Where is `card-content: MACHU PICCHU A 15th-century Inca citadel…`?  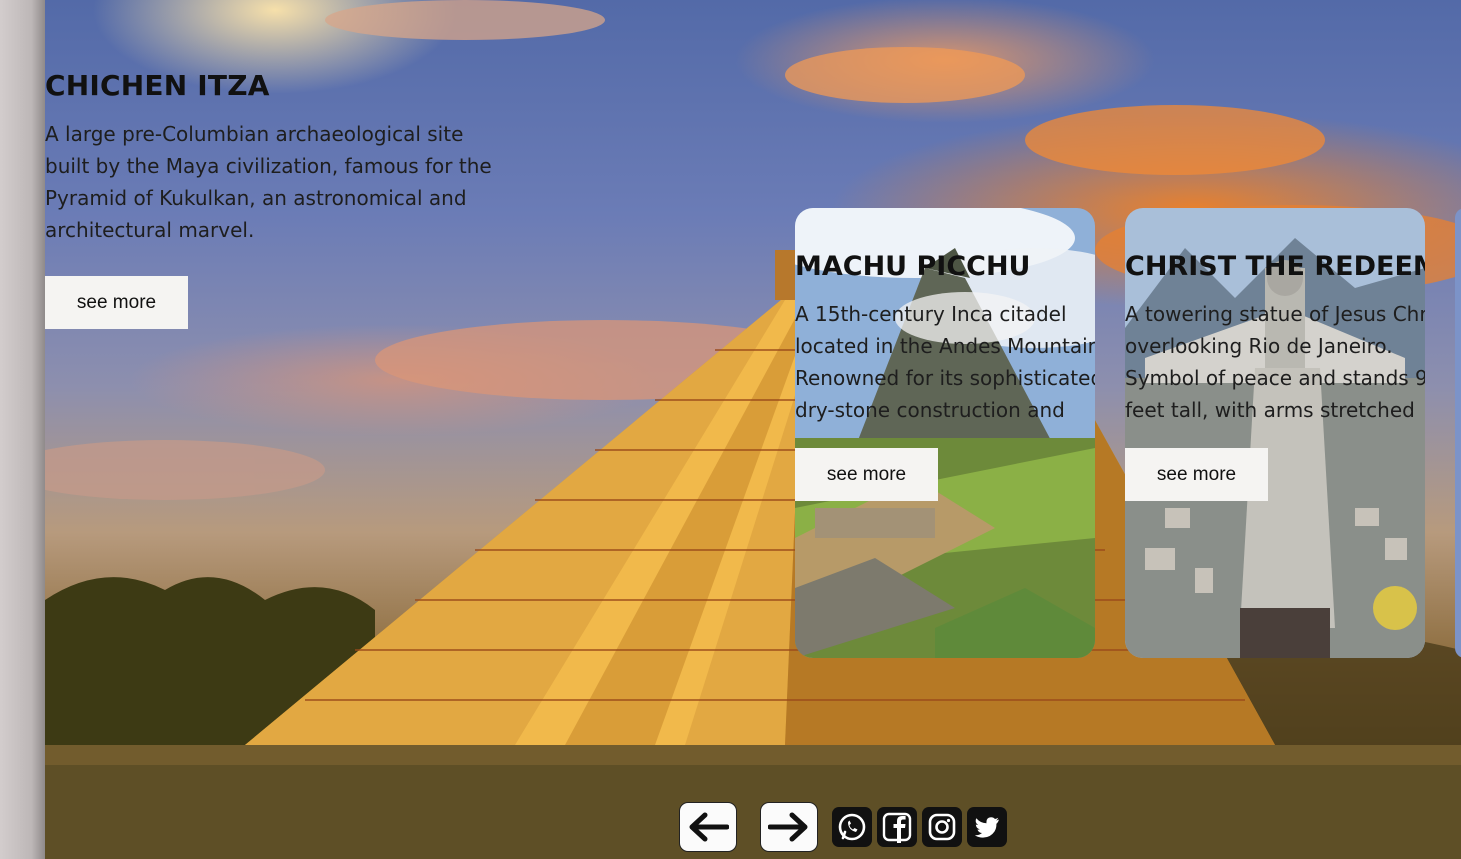 card-content: MACHU PICCHU A 15th-century Inca citadel… is located at coordinates (945, 374).